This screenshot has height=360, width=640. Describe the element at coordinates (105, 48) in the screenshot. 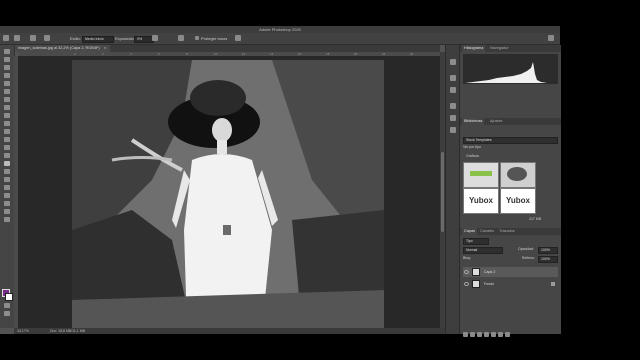

I see `close-icon: ×` at that location.